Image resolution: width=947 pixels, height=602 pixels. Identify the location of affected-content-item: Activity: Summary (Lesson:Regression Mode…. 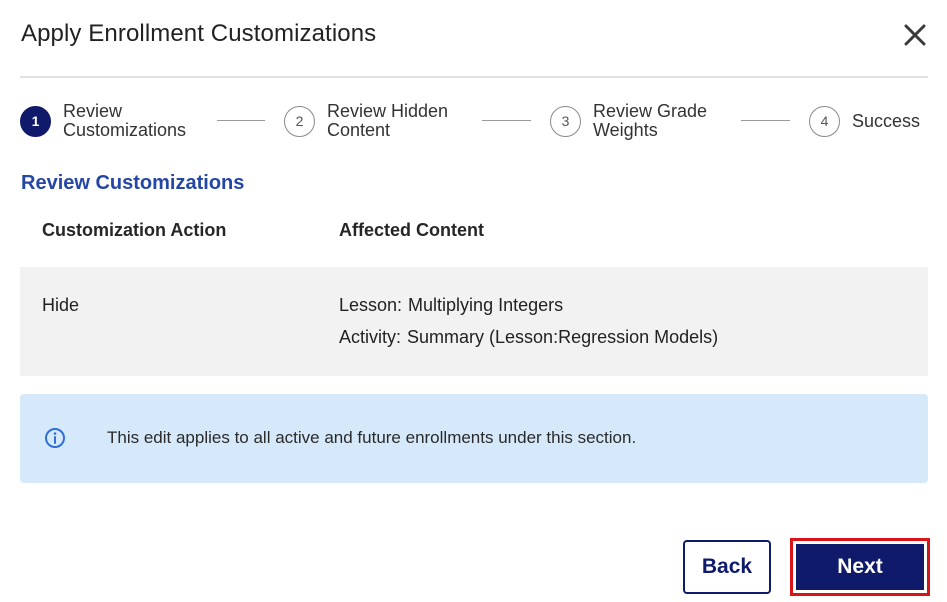
(528, 343).